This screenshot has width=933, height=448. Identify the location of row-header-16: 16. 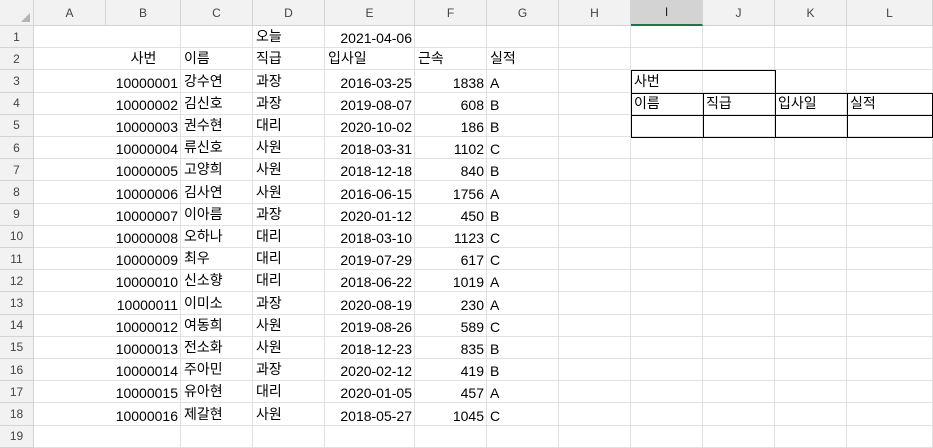
(17, 370).